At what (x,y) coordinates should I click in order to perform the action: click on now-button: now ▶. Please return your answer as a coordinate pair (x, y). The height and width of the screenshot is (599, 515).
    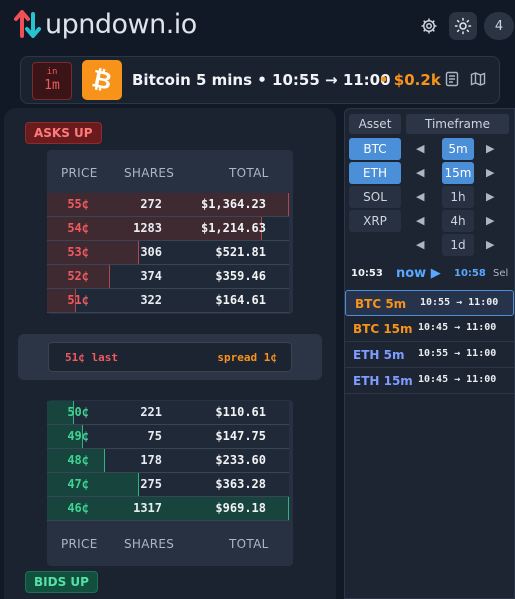
    Looking at the image, I should click on (418, 273).